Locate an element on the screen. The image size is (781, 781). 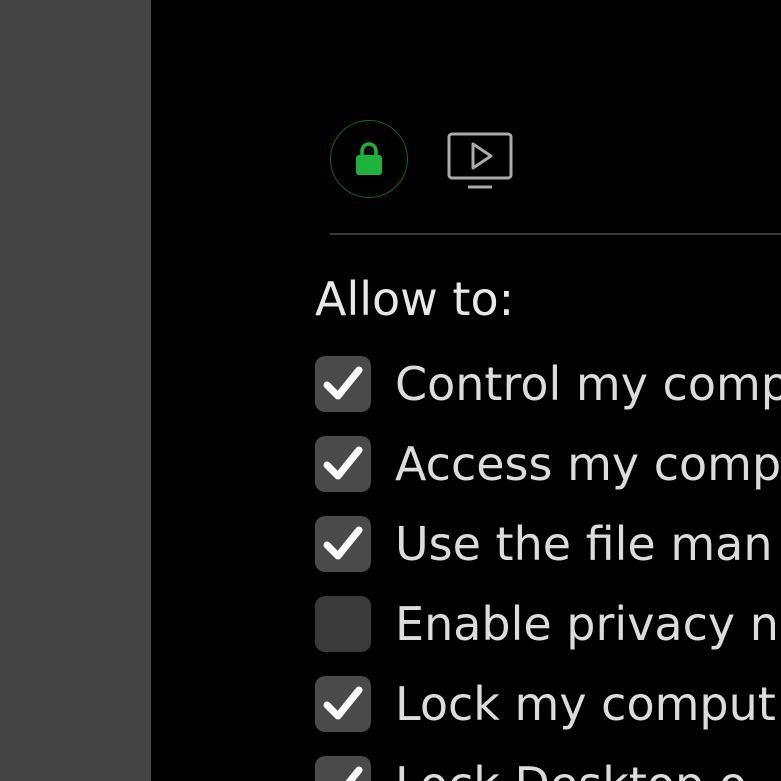
option-label: Use the file man is located at coordinates (584, 544).